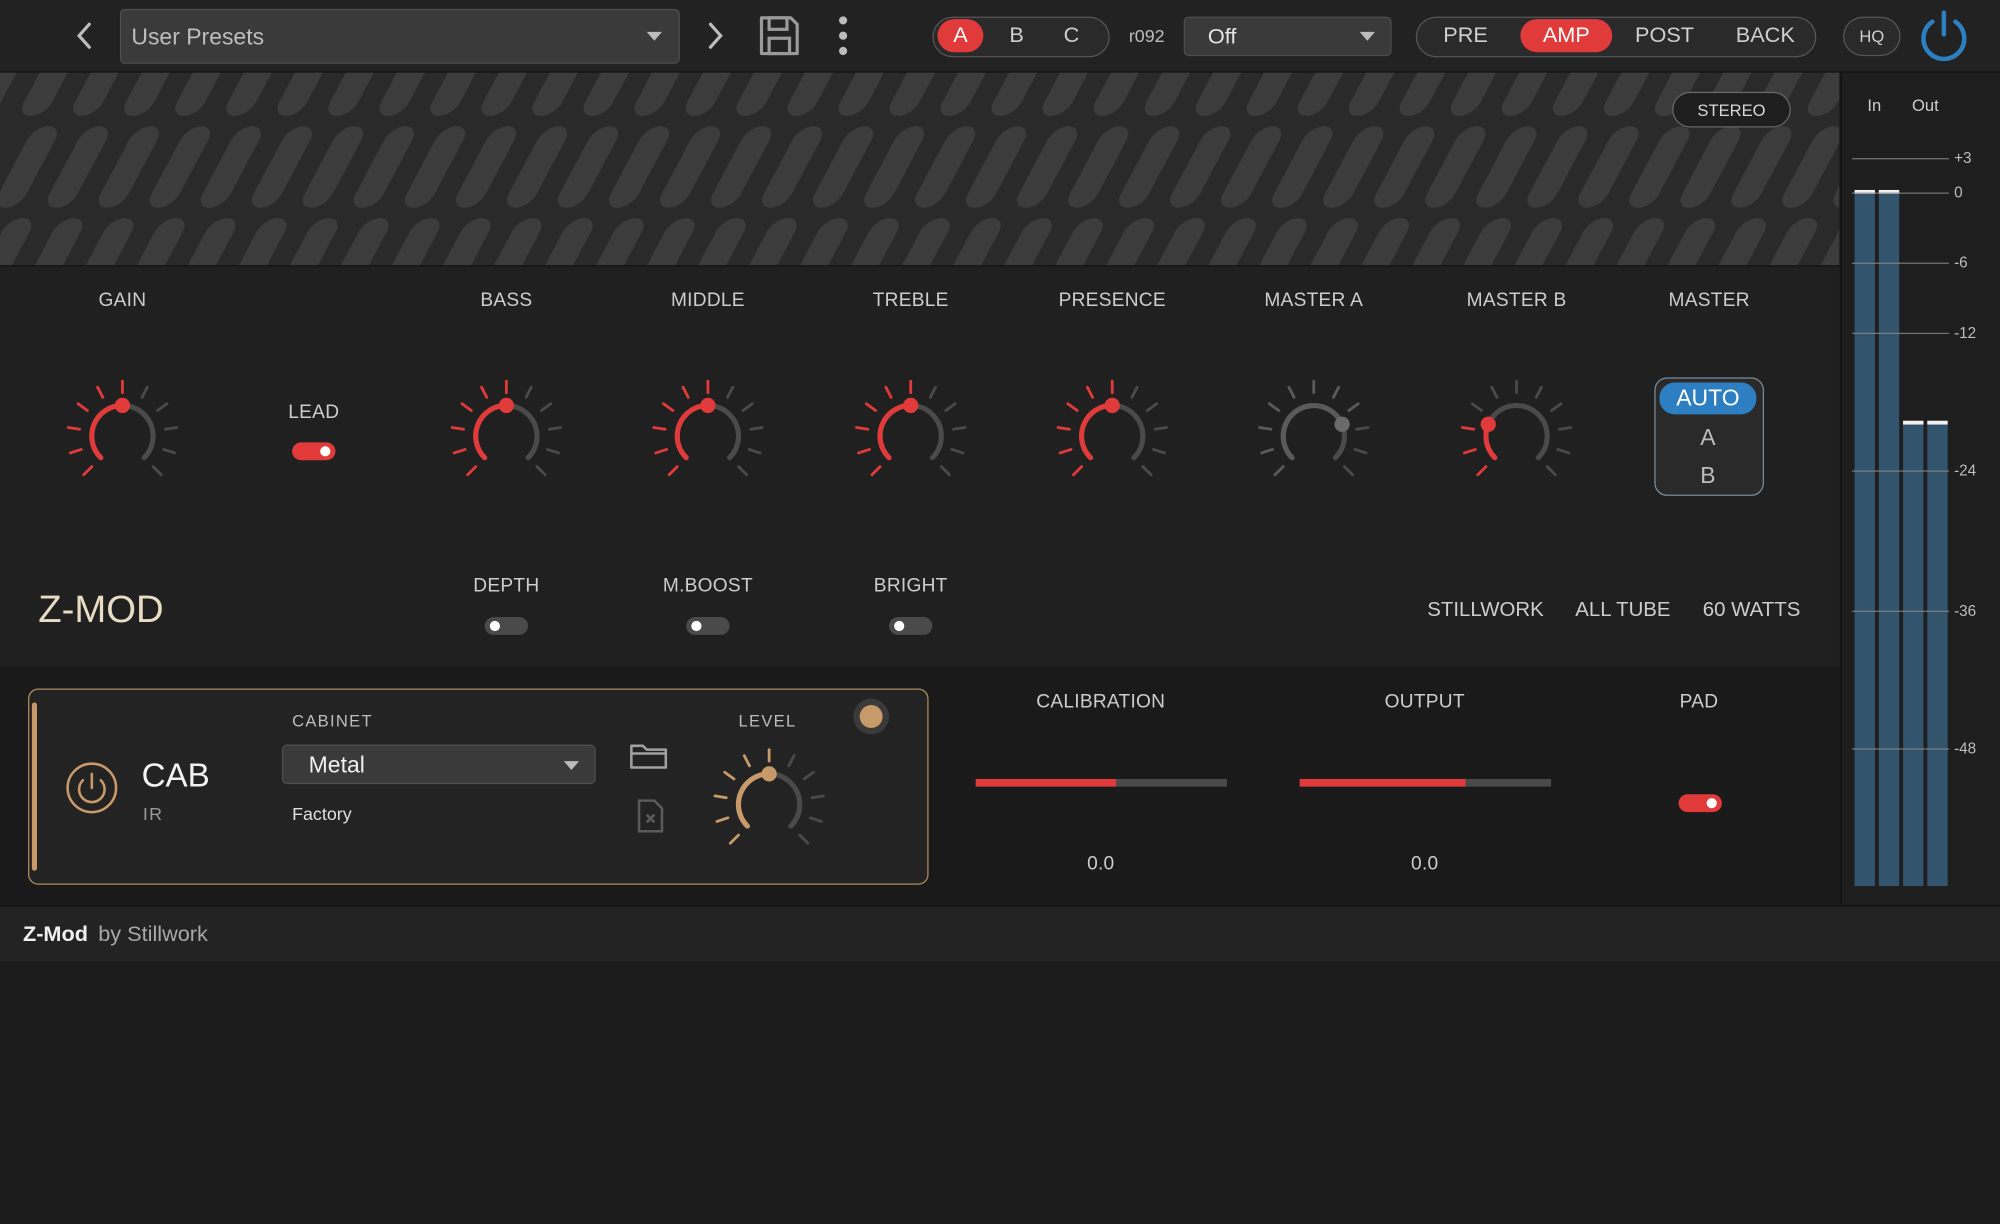  What do you see at coordinates (650, 816) in the screenshot?
I see `file-clear-icon` at bounding box center [650, 816].